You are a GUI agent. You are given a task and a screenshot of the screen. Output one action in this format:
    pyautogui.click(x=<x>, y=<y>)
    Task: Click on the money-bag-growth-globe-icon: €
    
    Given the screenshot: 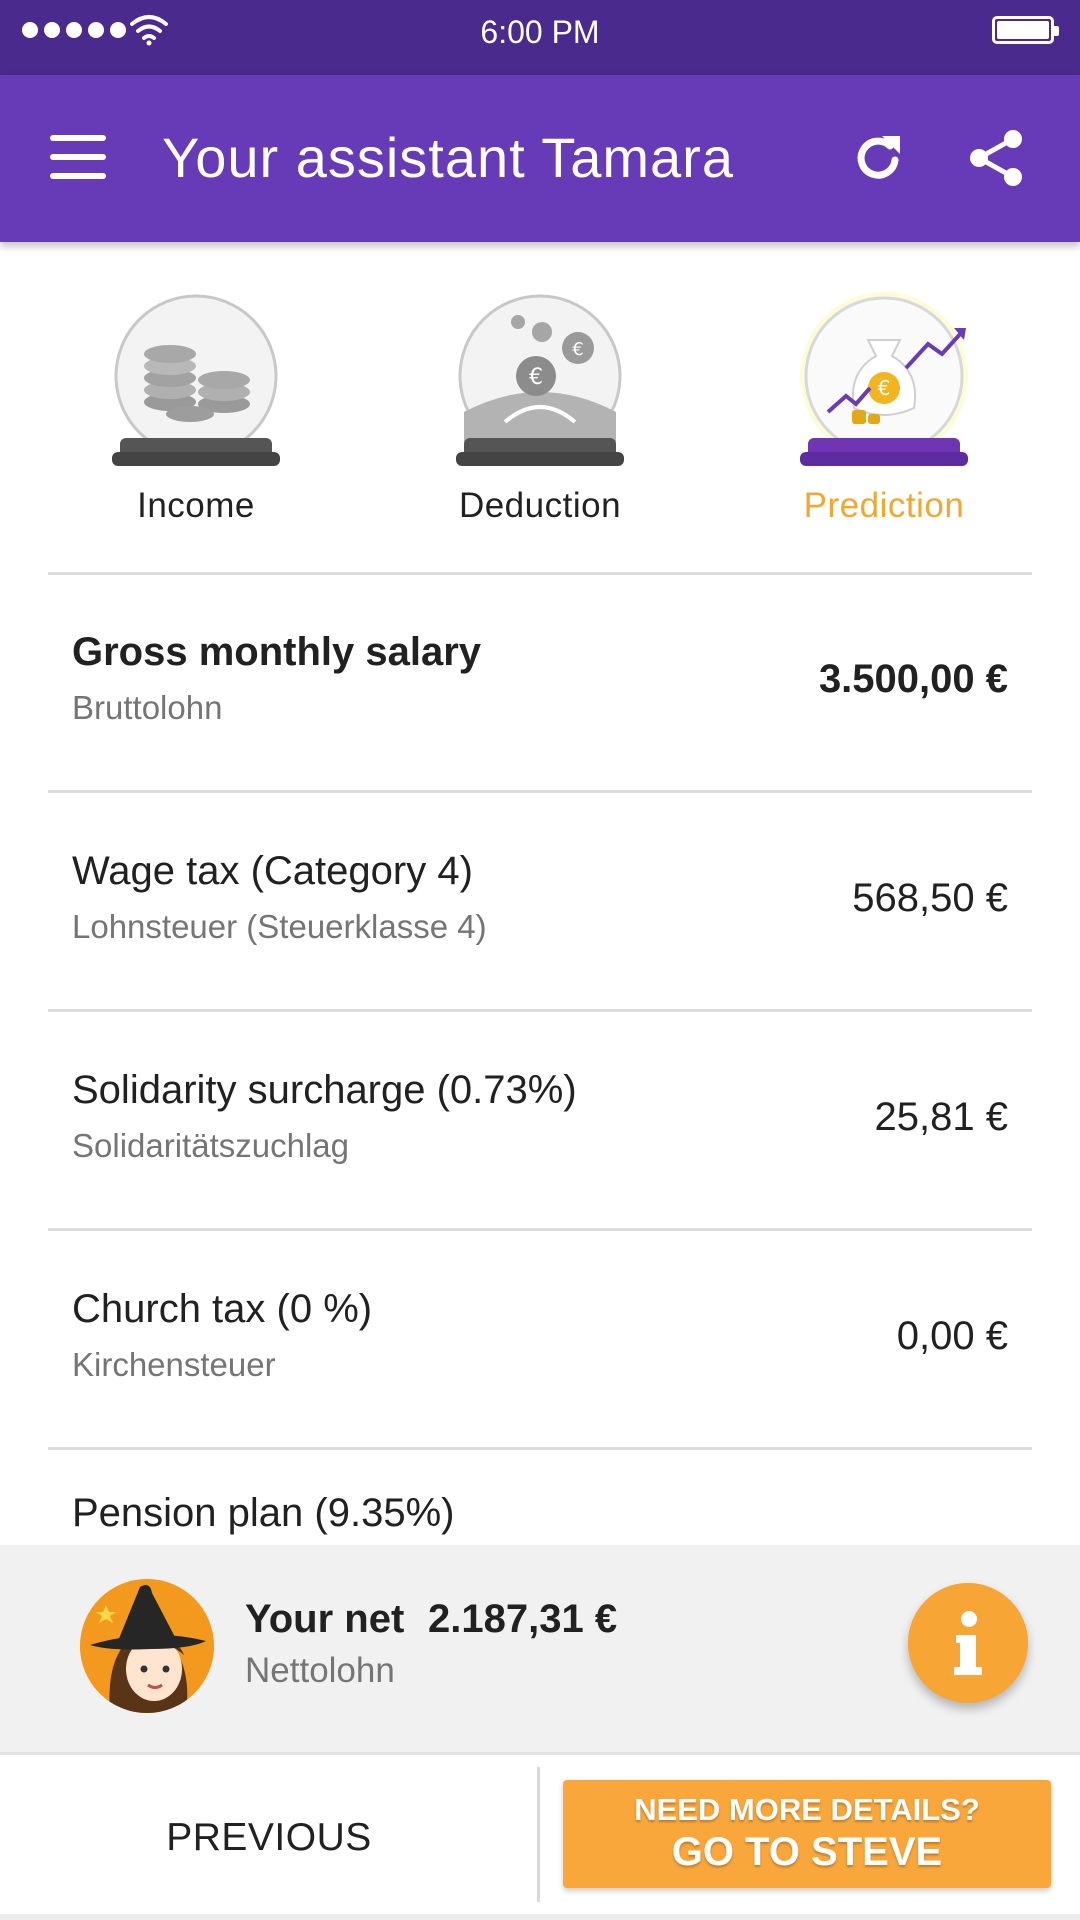 What is the action you would take?
    pyautogui.click(x=884, y=379)
    